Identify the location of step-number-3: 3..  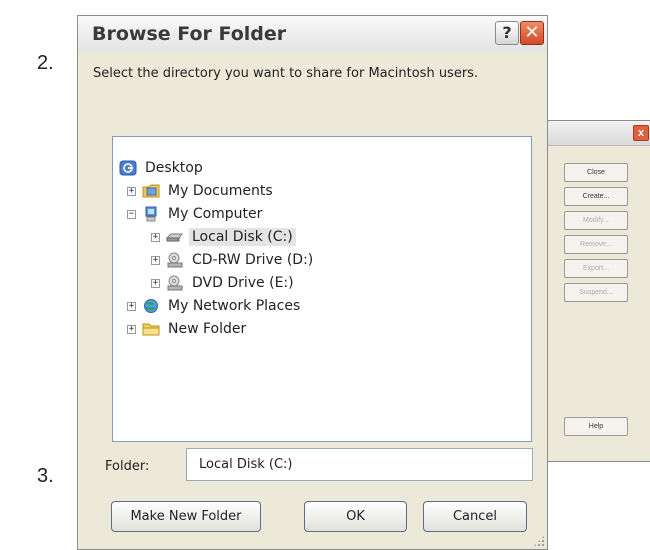
(45, 476).